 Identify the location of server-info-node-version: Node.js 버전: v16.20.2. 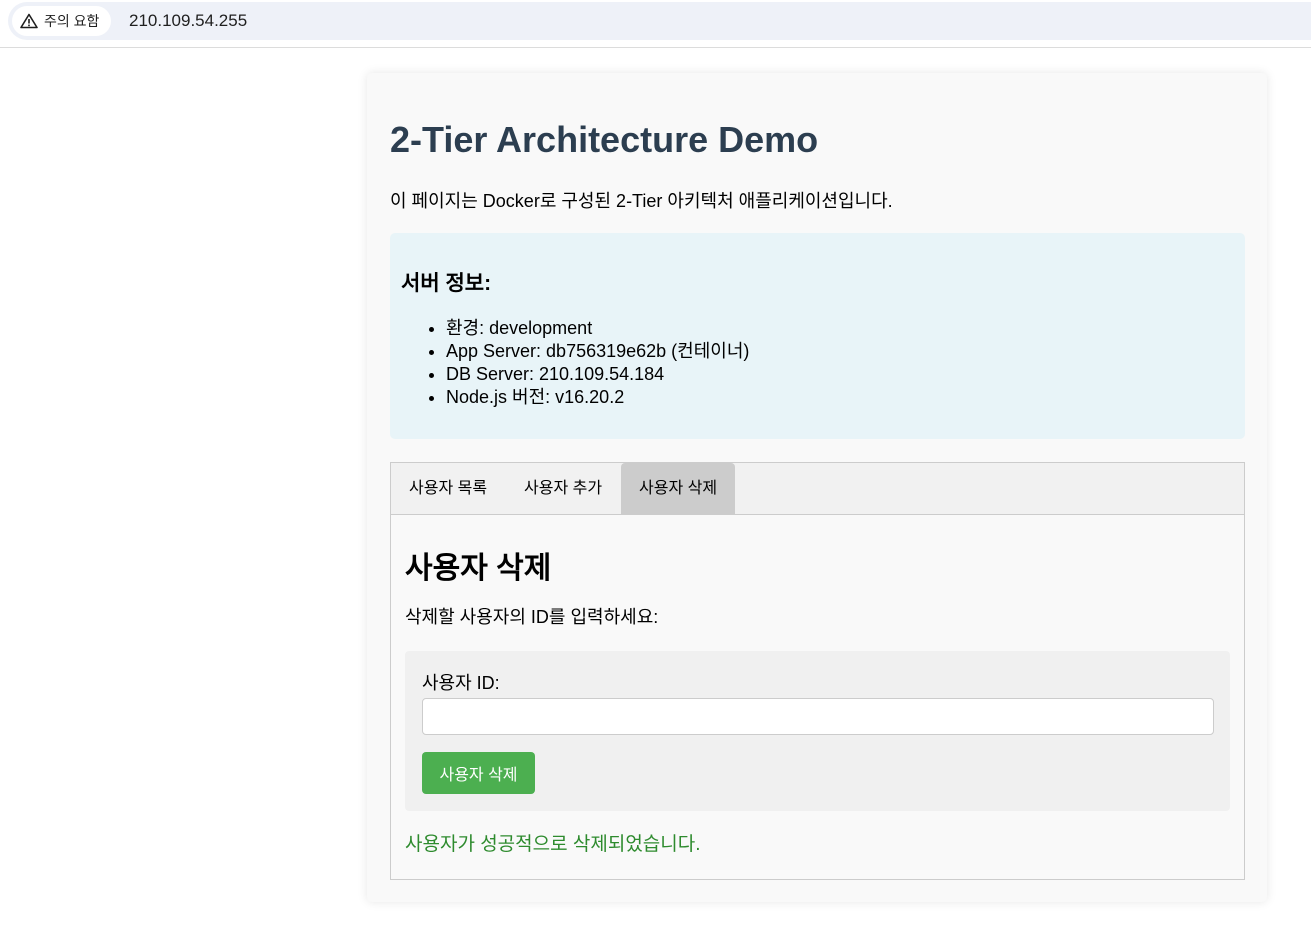
(597, 397).